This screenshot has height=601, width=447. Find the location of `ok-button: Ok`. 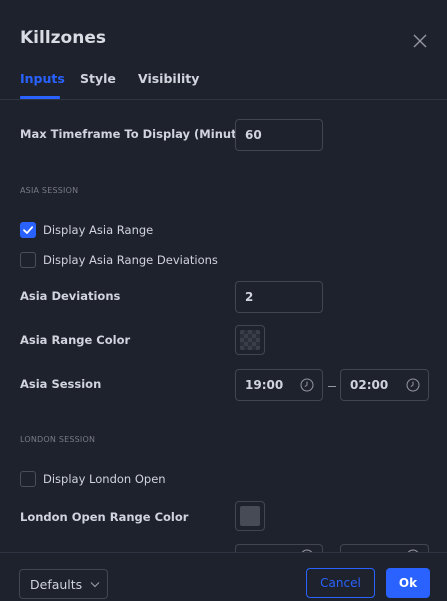

ok-button: Ok is located at coordinates (408, 583).